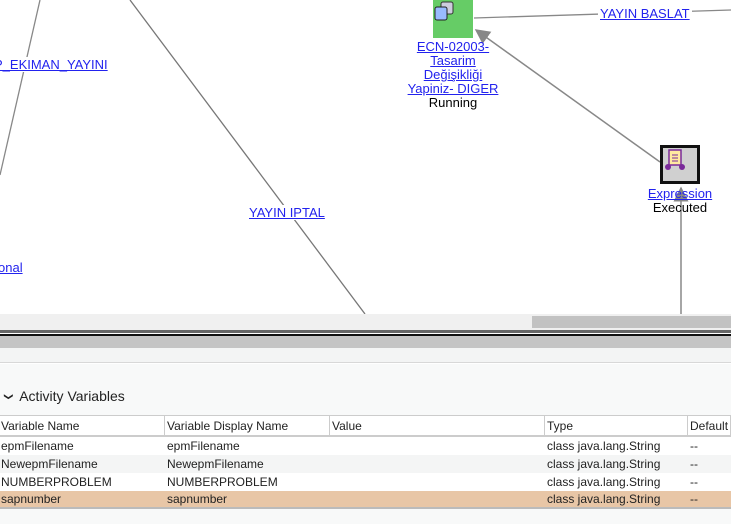  What do you see at coordinates (56, 482) in the screenshot?
I see `cell-name: NUMBERPROBLEM` at bounding box center [56, 482].